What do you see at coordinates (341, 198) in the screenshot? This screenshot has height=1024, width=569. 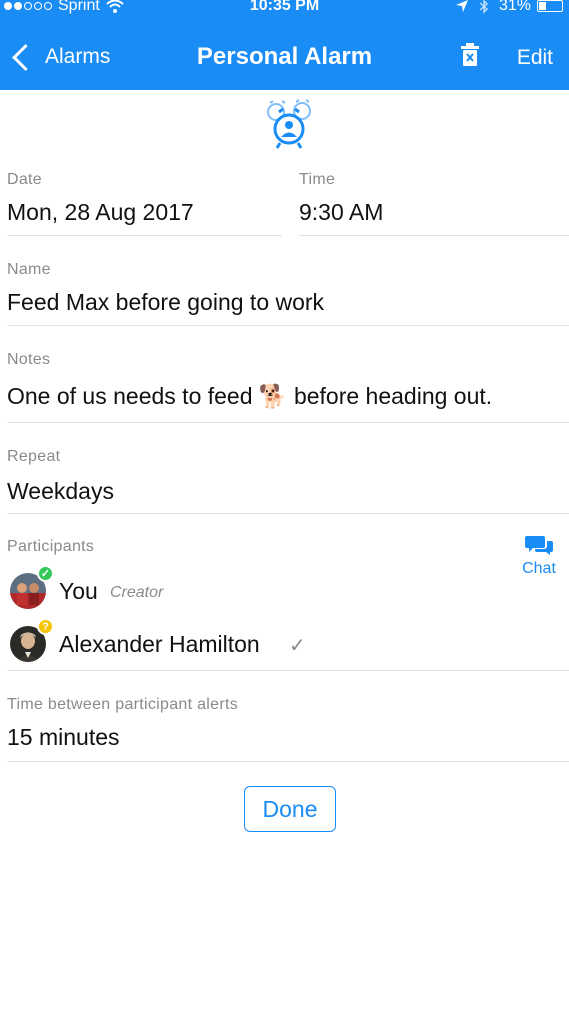 I see `time-field: Time 9:30 AM` at bounding box center [341, 198].